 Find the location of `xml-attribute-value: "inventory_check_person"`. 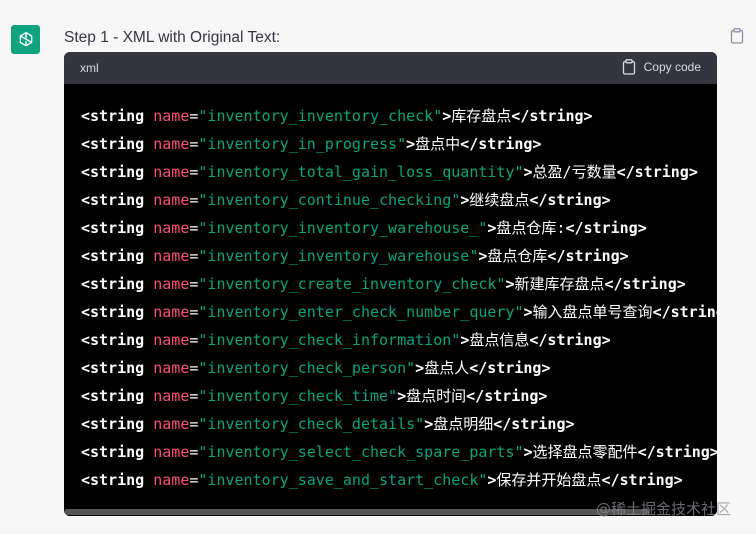

xml-attribute-value: "inventory_check_person" is located at coordinates (307, 368).